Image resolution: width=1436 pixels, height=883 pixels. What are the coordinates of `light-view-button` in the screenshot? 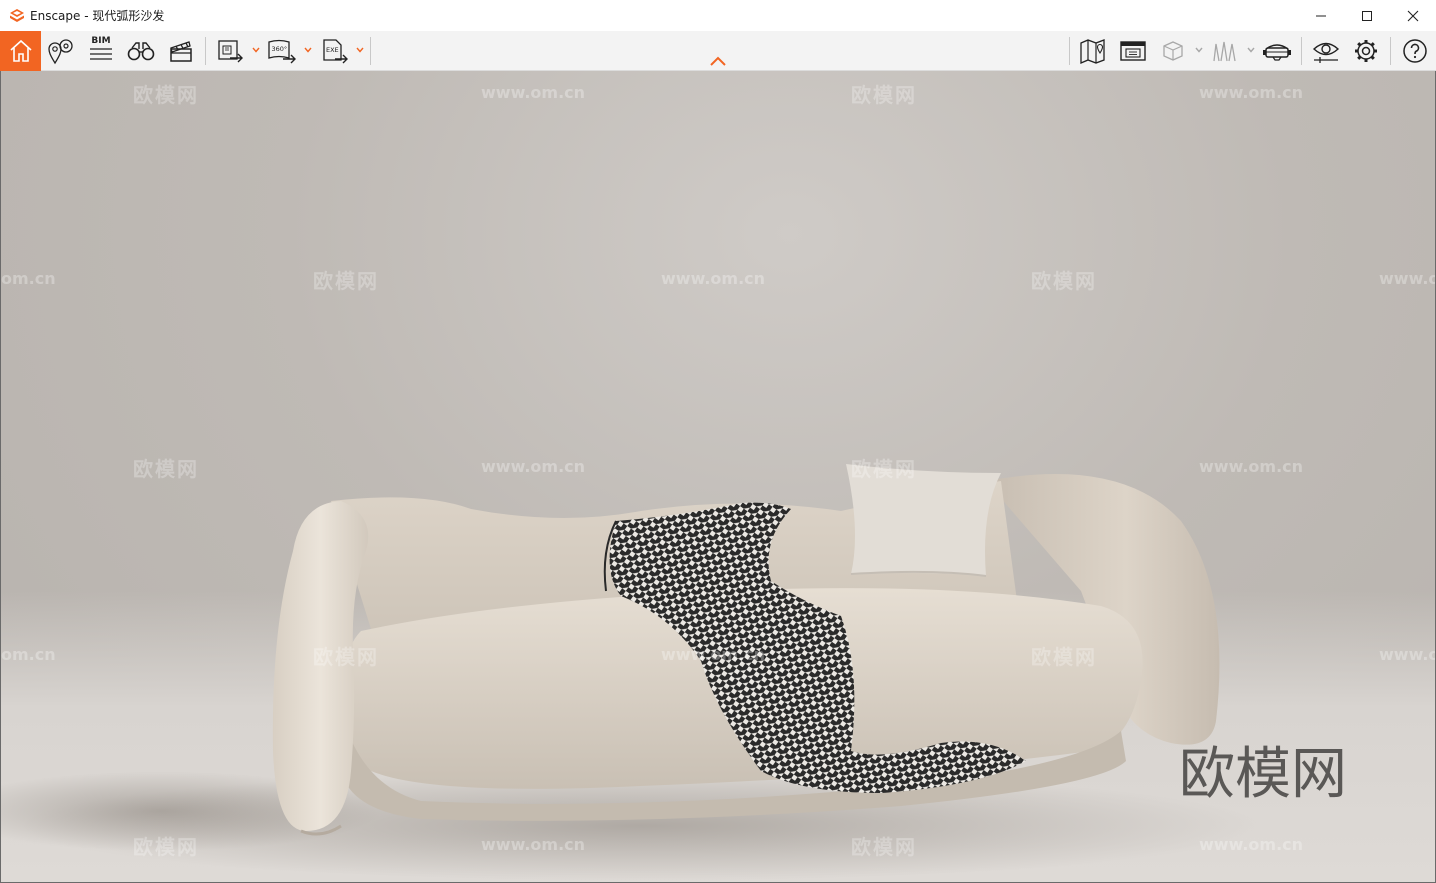 It's located at (1225, 51).